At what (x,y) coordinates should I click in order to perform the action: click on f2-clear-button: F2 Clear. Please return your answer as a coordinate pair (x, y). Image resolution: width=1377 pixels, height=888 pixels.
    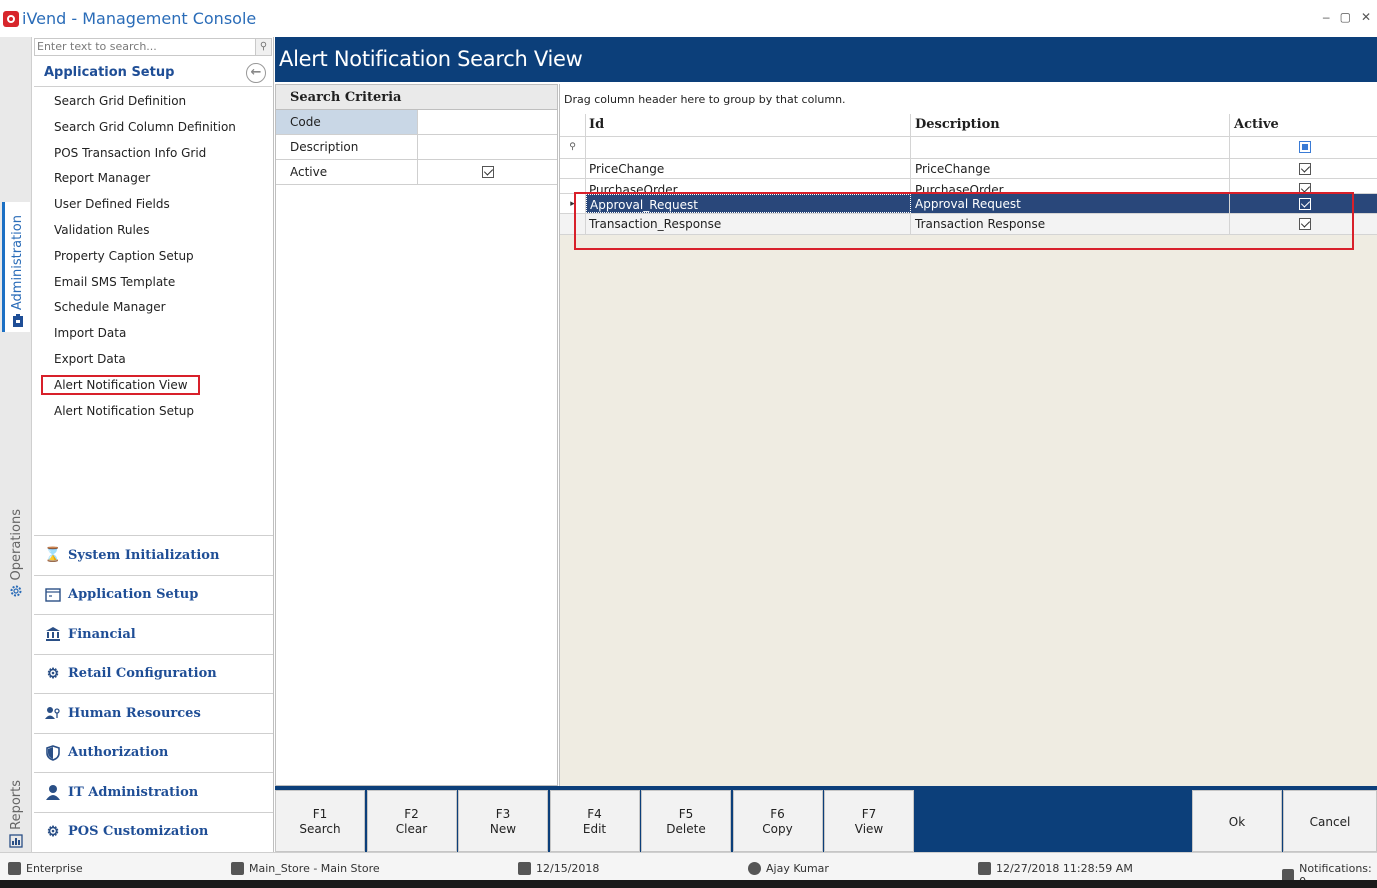
    Looking at the image, I should click on (411, 821).